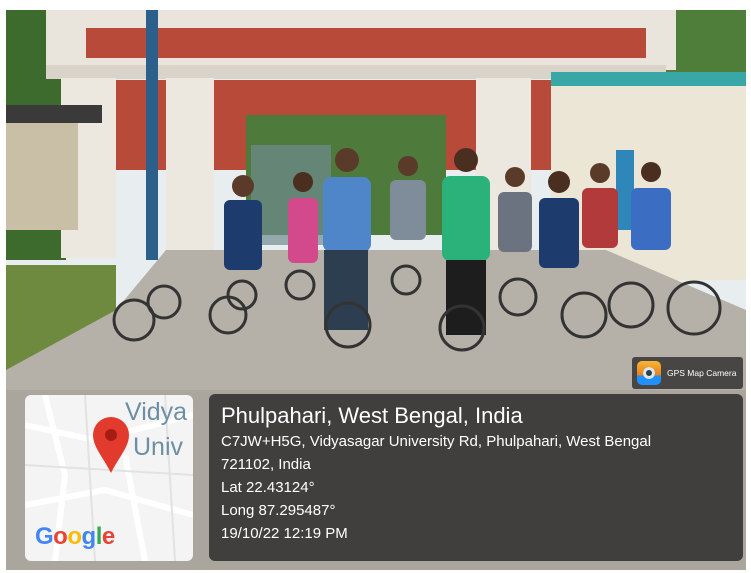  What do you see at coordinates (44, 536) in the screenshot?
I see `google-letter: G` at bounding box center [44, 536].